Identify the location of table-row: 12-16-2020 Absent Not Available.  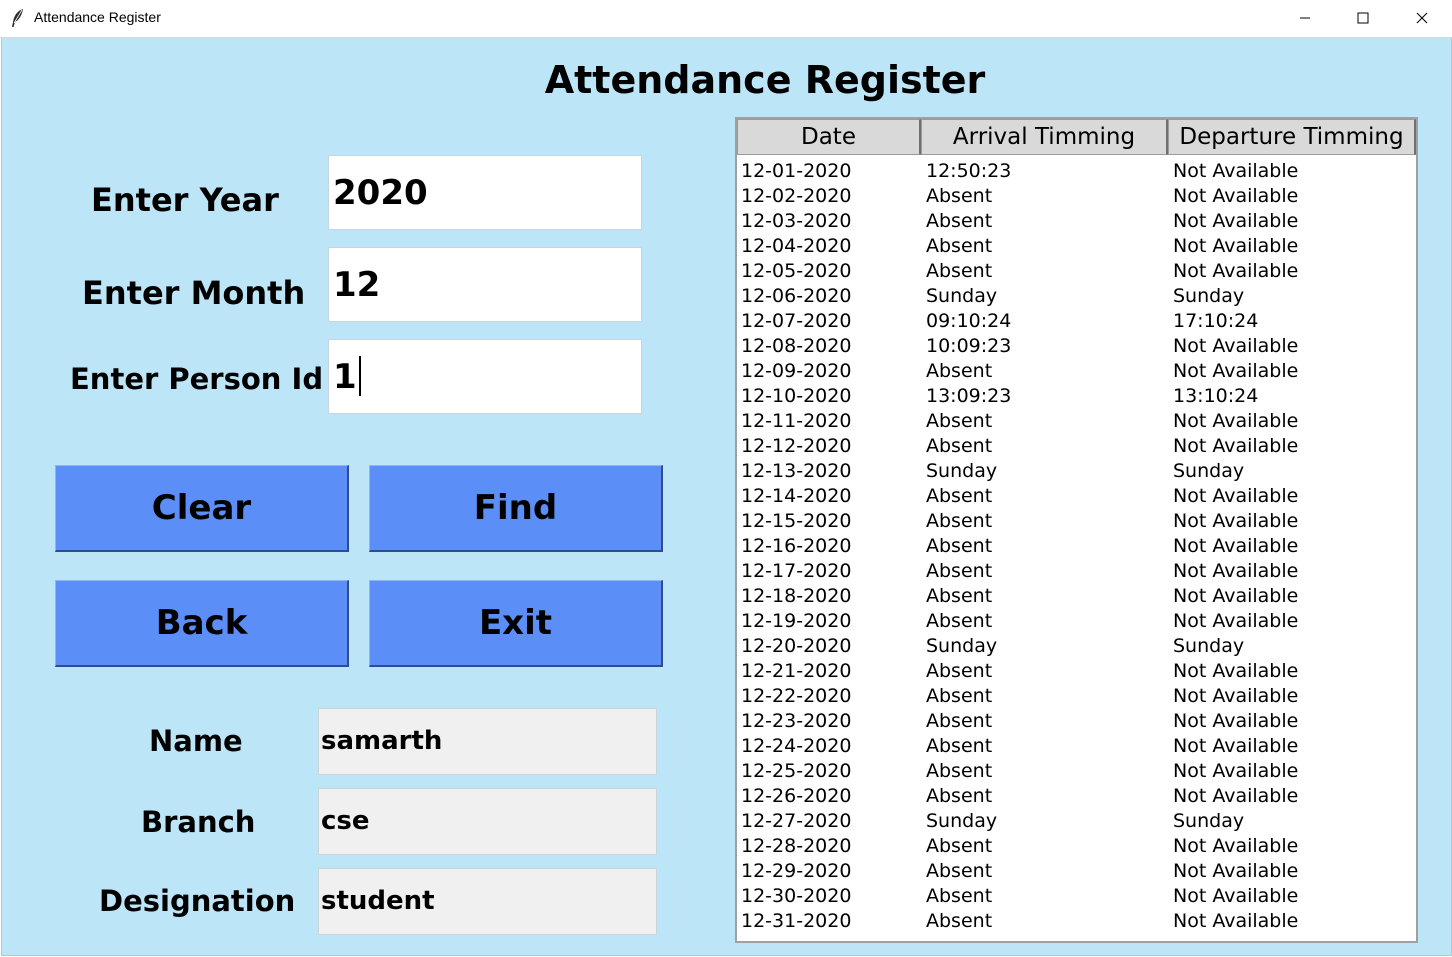
(1076, 546).